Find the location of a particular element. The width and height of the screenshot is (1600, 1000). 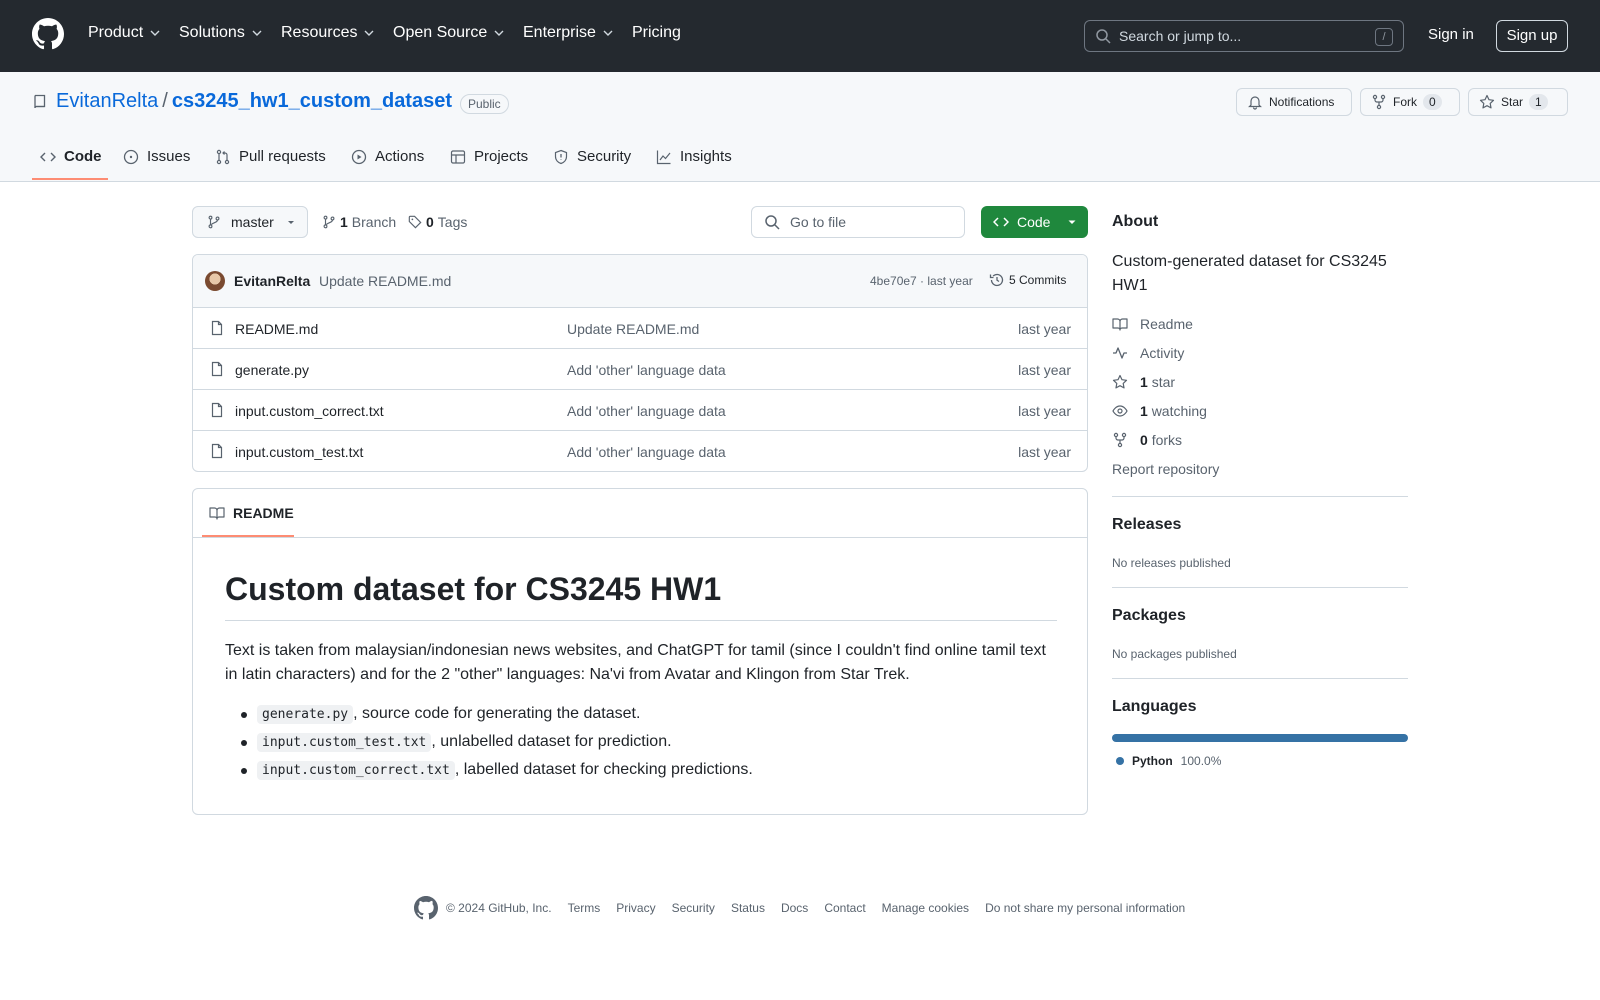

nav-label: Solutions is located at coordinates (212, 32).